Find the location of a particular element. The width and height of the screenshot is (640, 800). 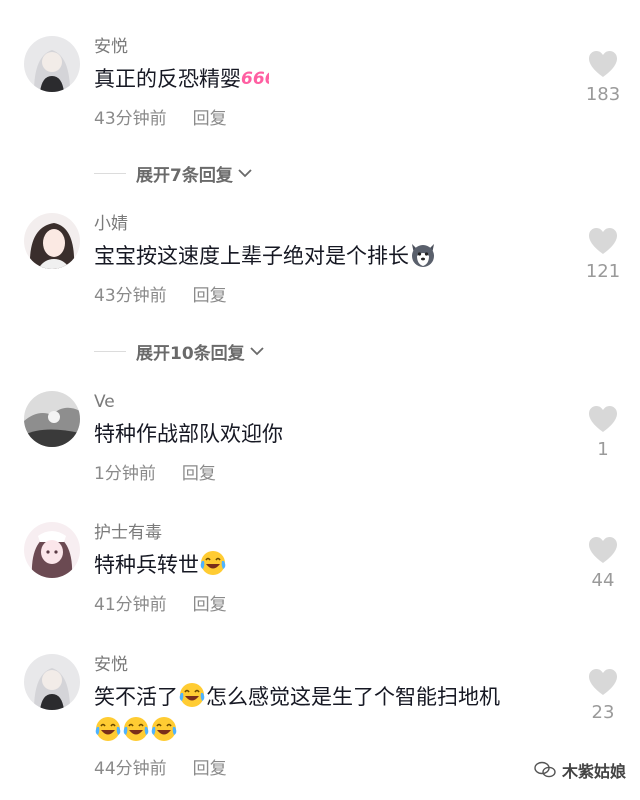

comment-text: 特种兵转世 is located at coordinates (334, 565).